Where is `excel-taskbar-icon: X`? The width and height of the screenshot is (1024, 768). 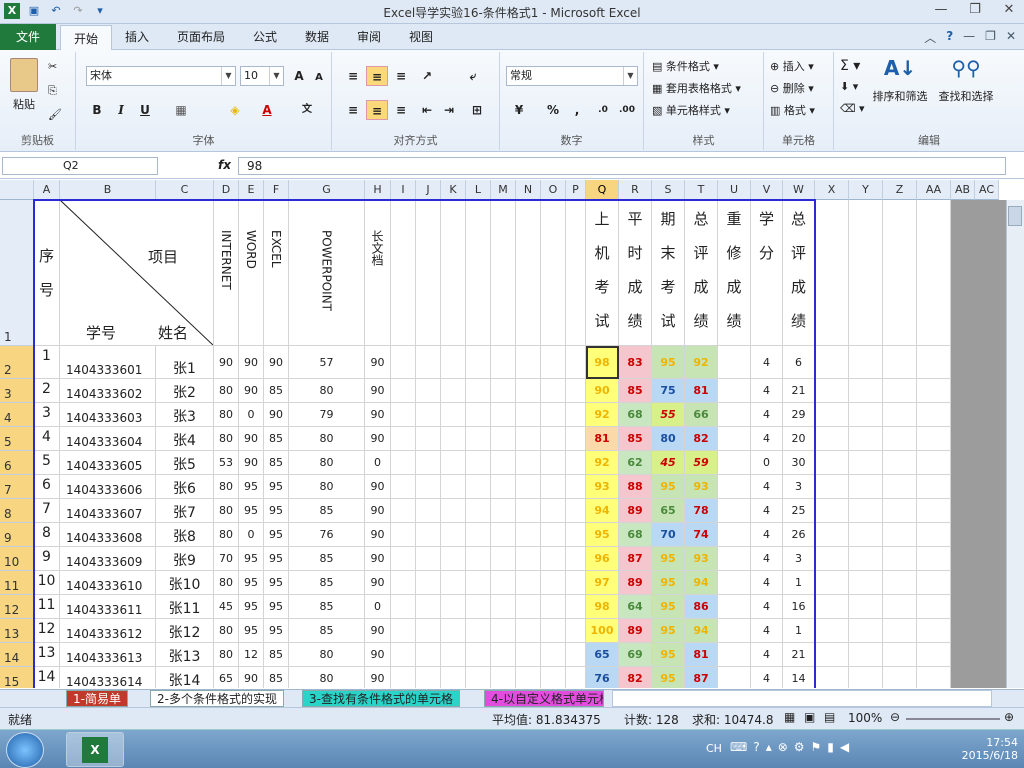 excel-taskbar-icon: X is located at coordinates (95, 749).